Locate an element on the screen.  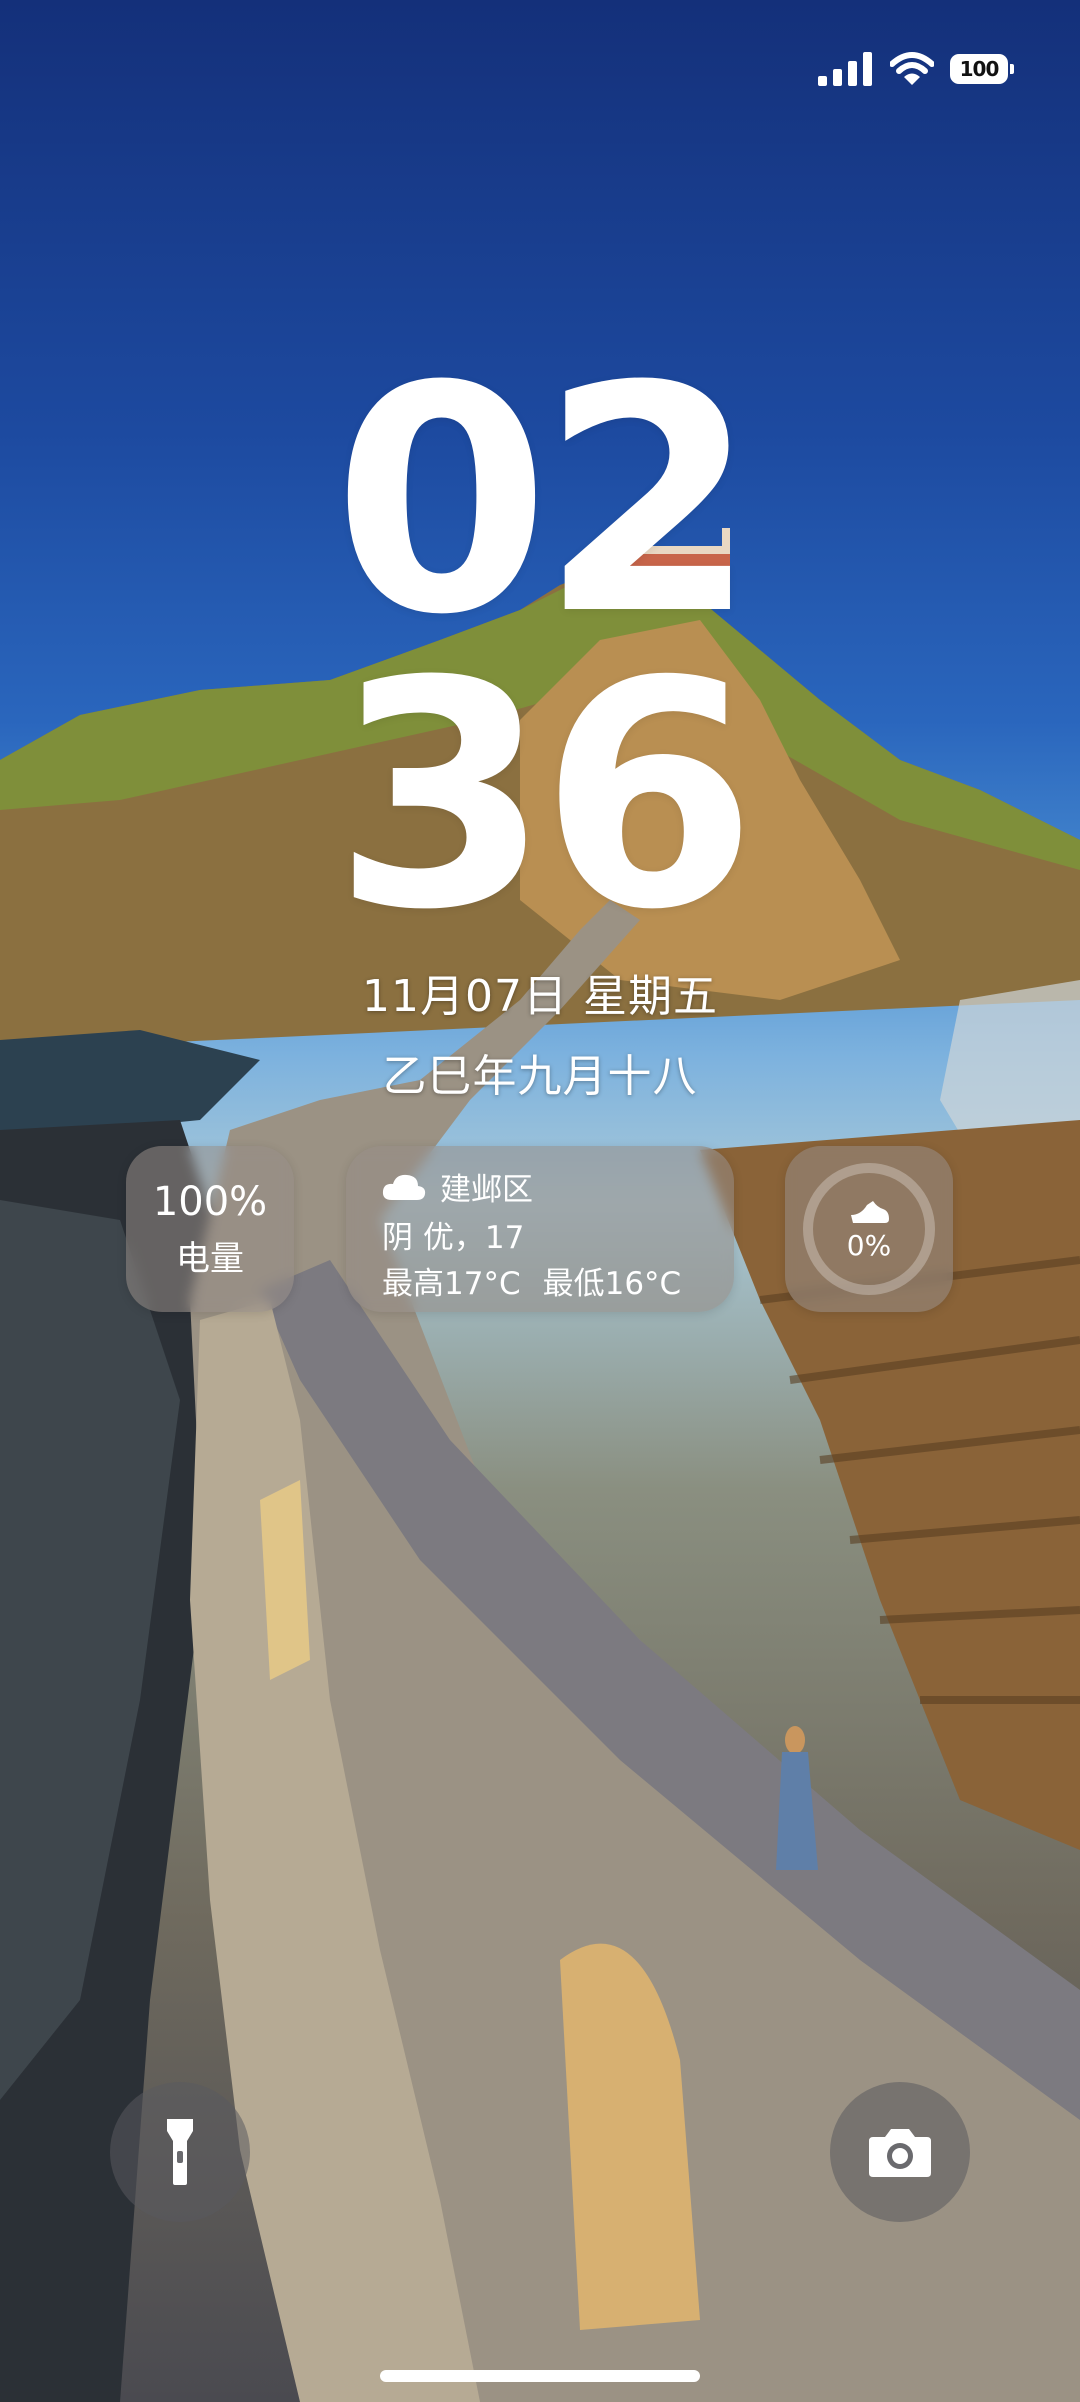
wifi-icon is located at coordinates (912, 68).